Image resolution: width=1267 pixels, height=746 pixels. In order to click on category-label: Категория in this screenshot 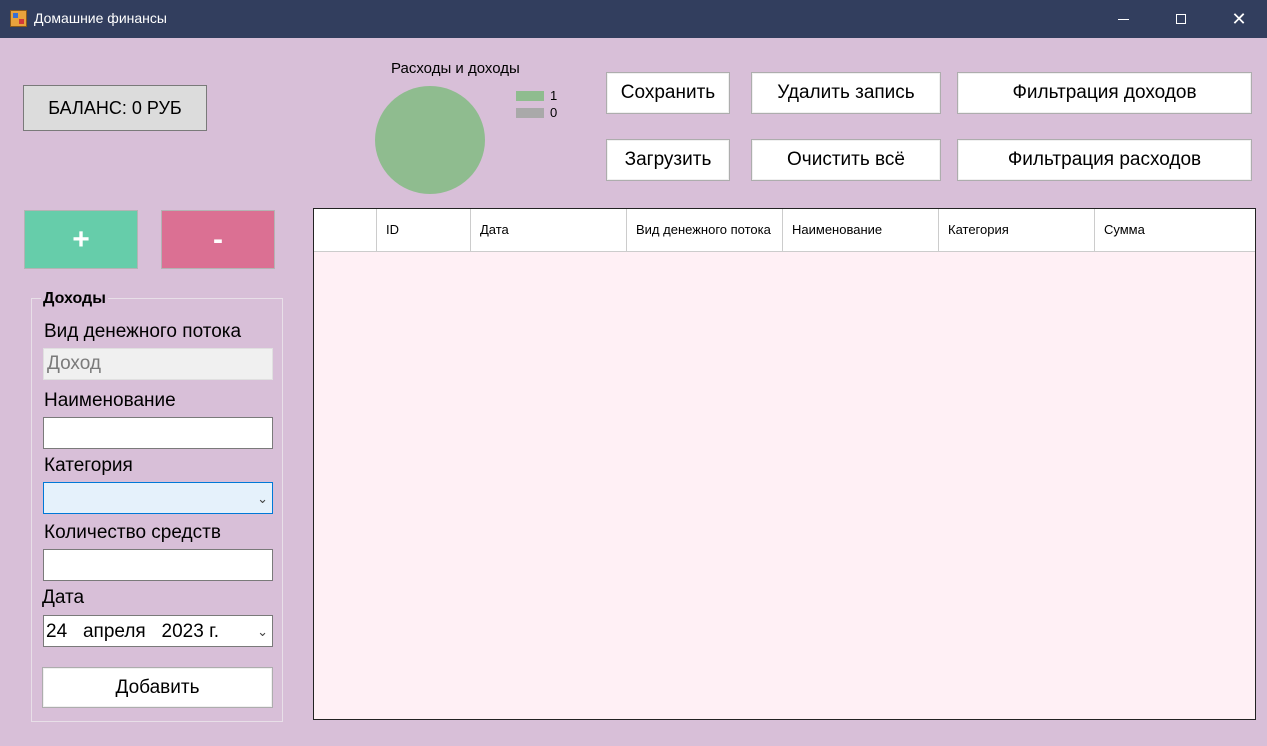, I will do `click(88, 465)`.